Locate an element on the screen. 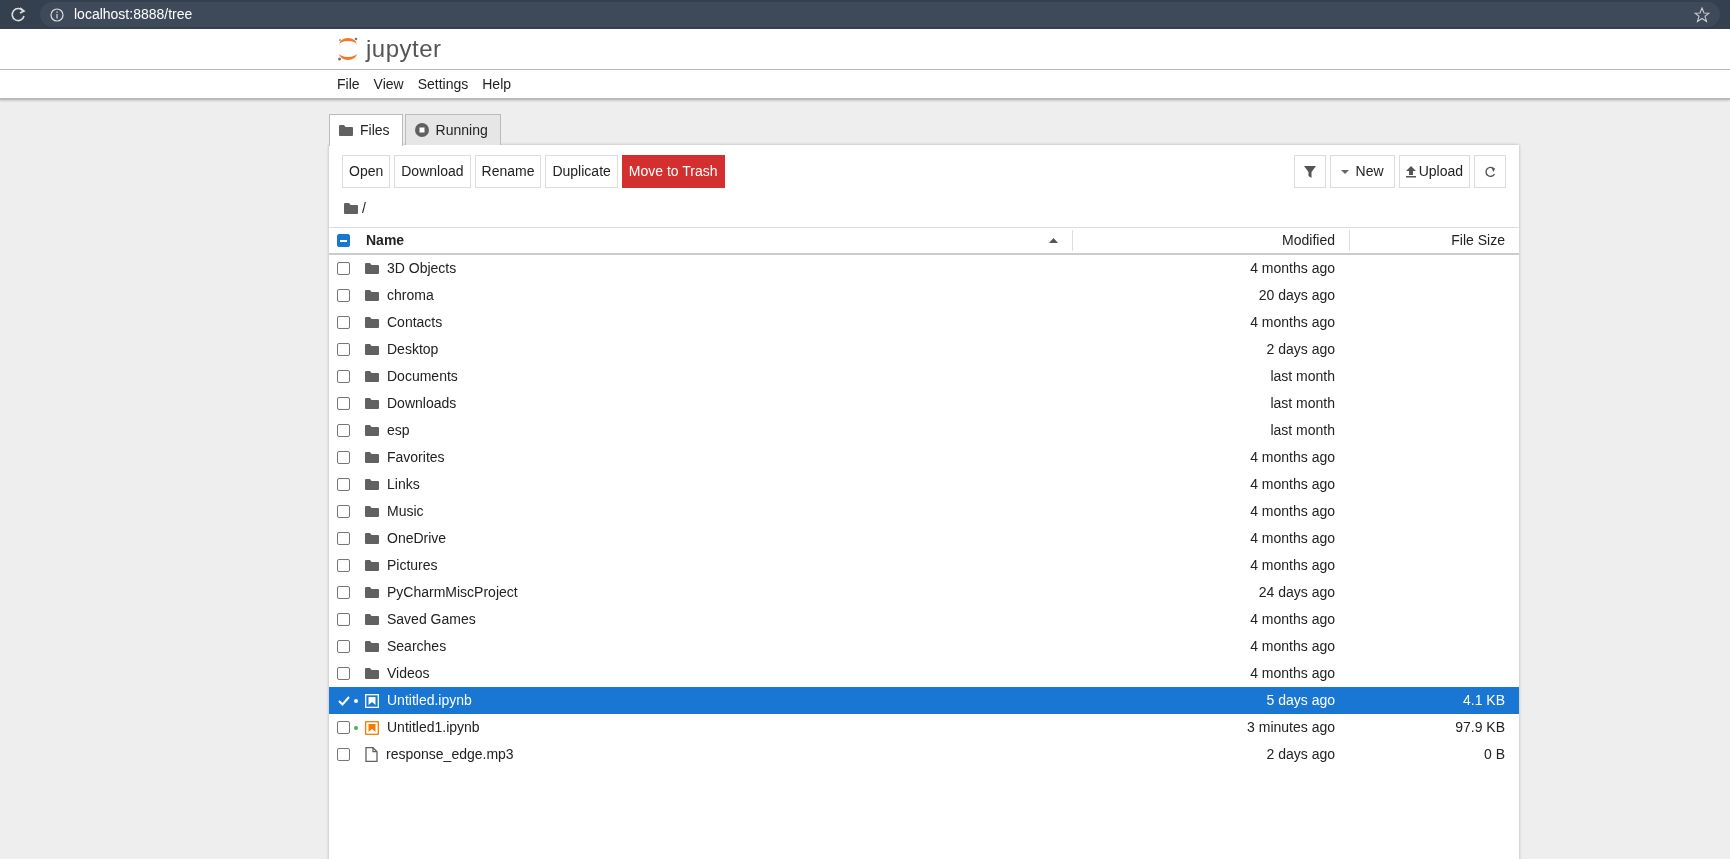 The image size is (1730, 859). column-header: Name is located at coordinates (385, 240).